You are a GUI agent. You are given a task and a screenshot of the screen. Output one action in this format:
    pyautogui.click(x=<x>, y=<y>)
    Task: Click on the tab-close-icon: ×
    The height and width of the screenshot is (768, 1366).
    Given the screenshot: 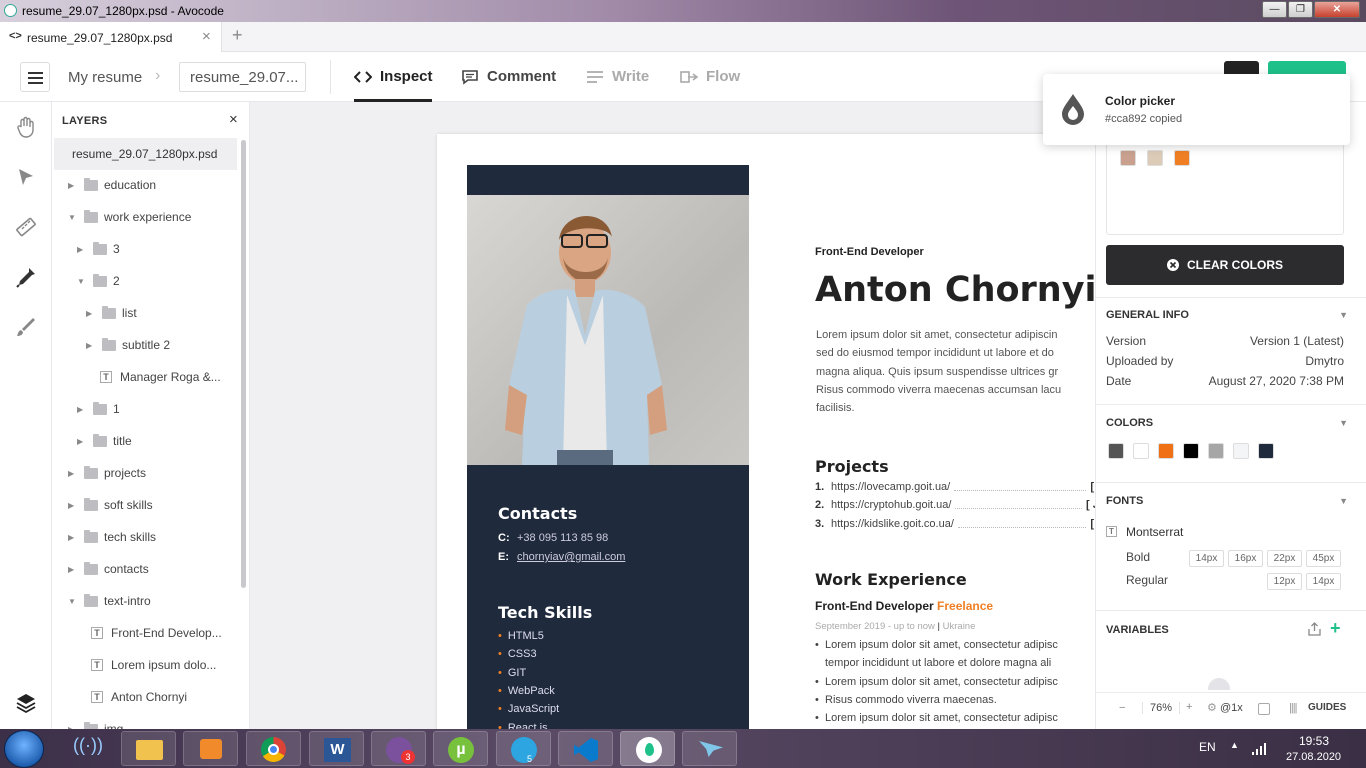 What is the action you would take?
    pyautogui.click(x=206, y=36)
    